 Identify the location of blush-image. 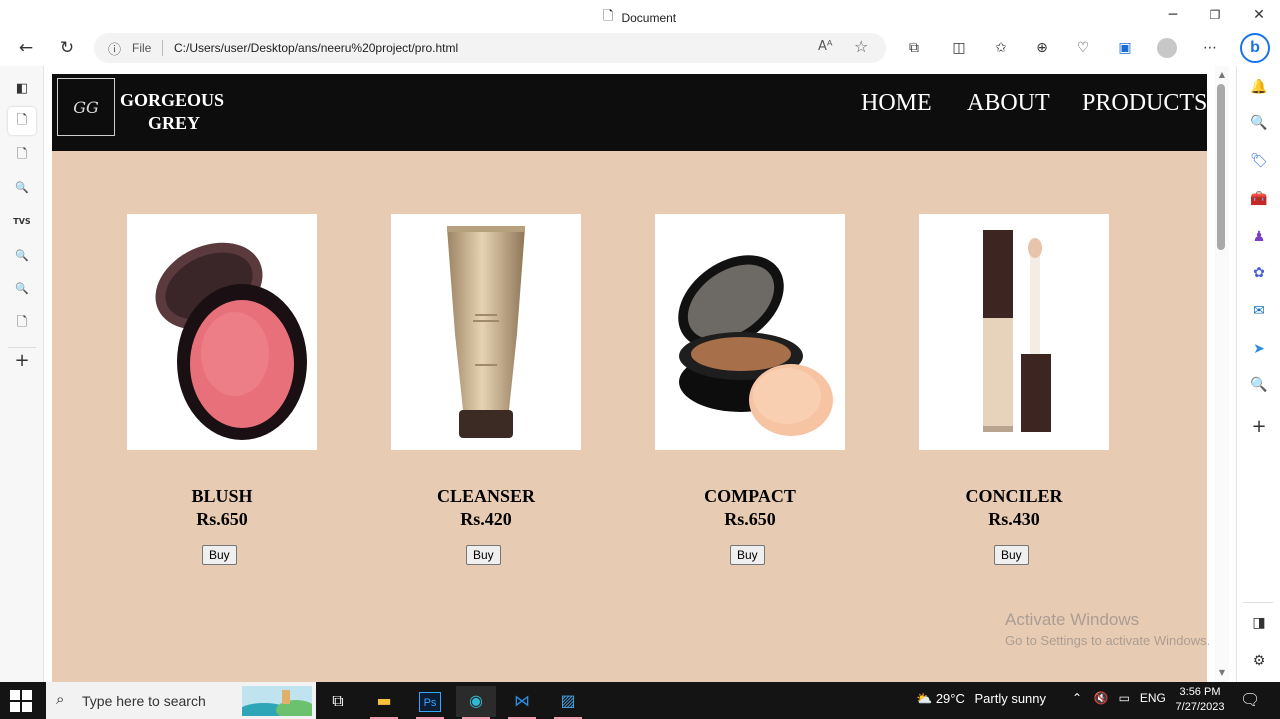
(222, 332).